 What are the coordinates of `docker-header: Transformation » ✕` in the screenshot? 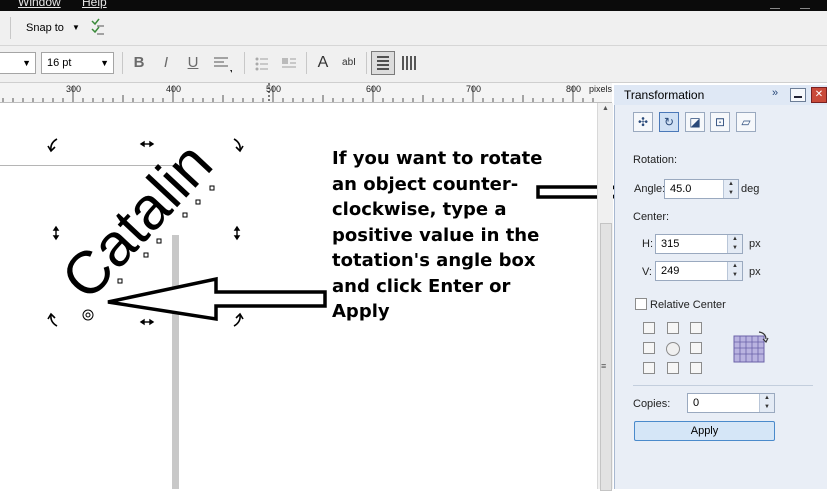 It's located at (720, 95).